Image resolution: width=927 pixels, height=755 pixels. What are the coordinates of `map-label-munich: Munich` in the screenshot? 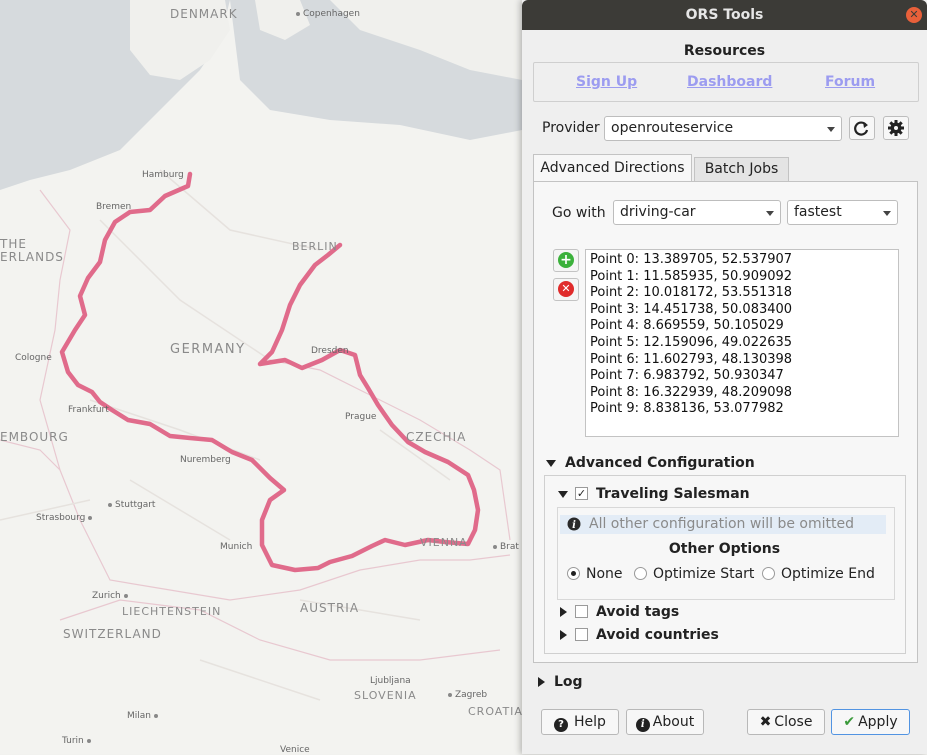 It's located at (236, 547).